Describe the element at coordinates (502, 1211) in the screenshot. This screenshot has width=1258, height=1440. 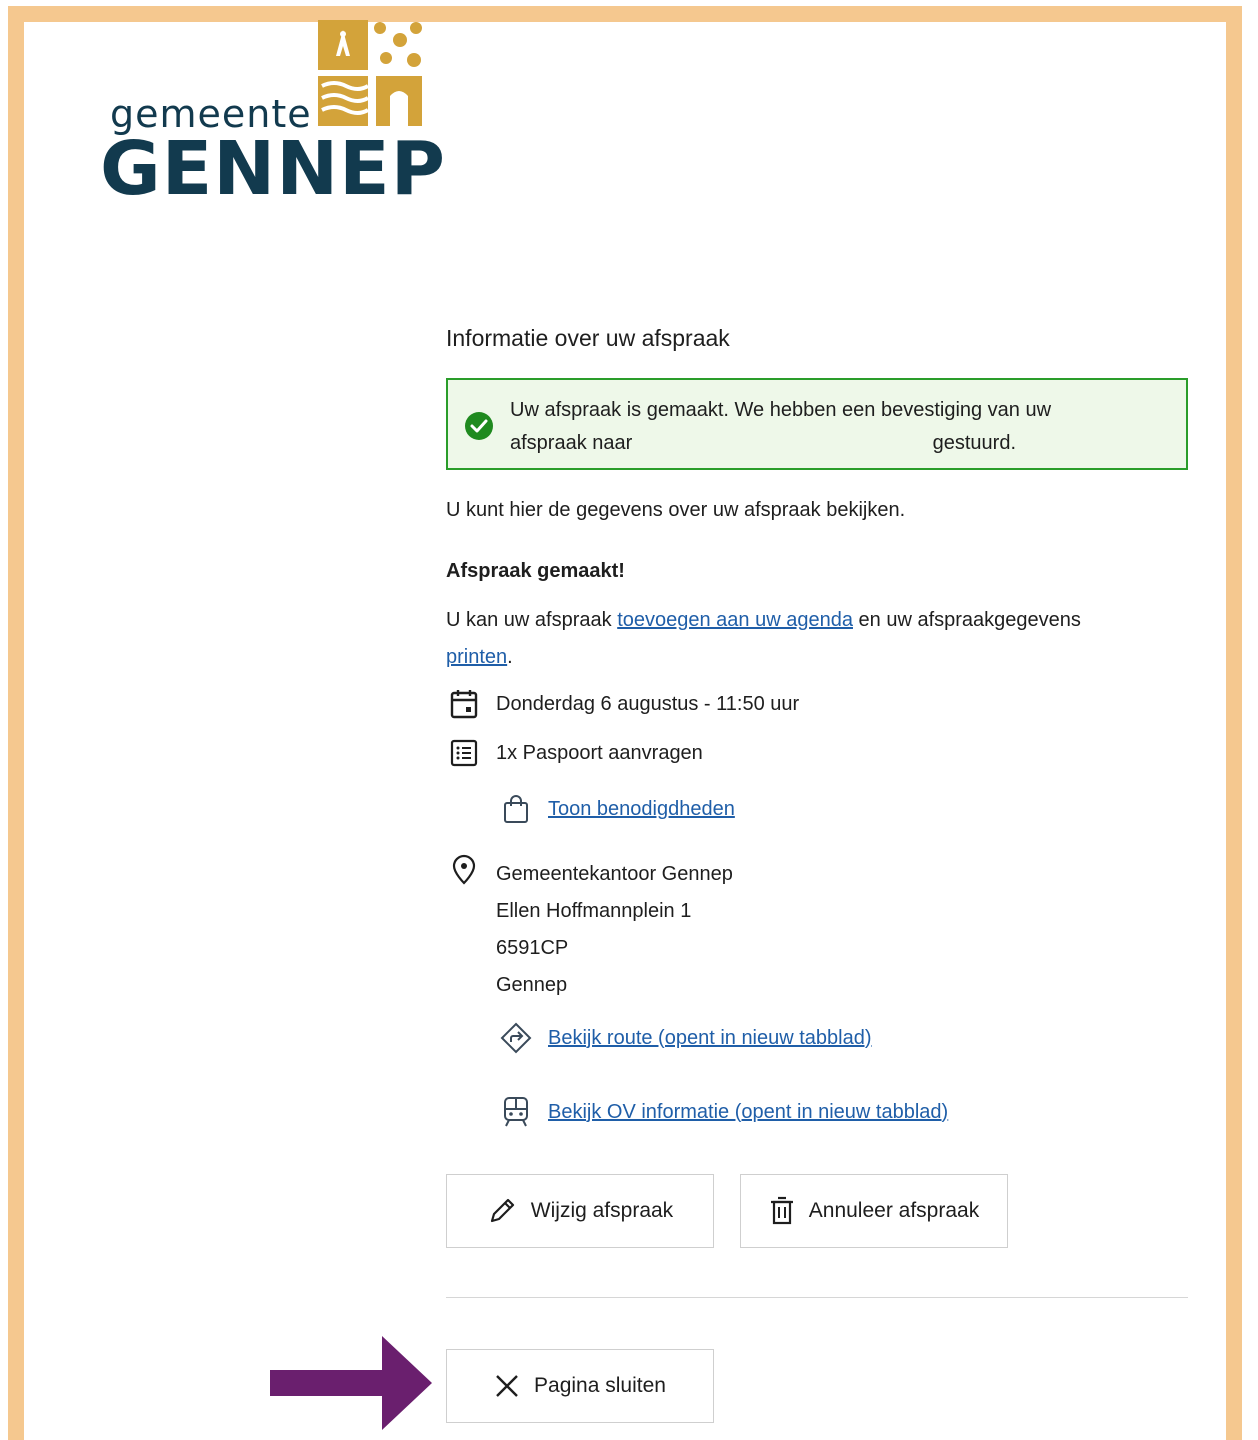
I see `pencil-icon` at that location.